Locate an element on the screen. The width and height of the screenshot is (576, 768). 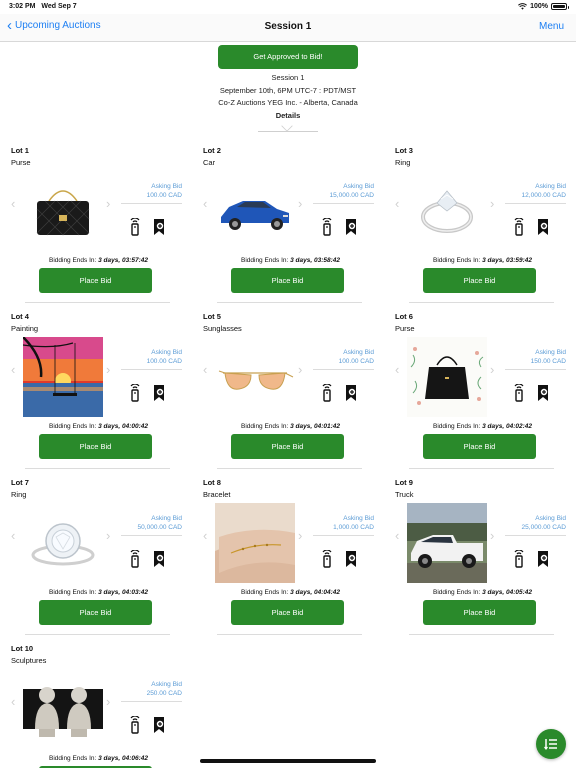
asking-bid-label: Asking Bid is located at coordinates (550, 518).